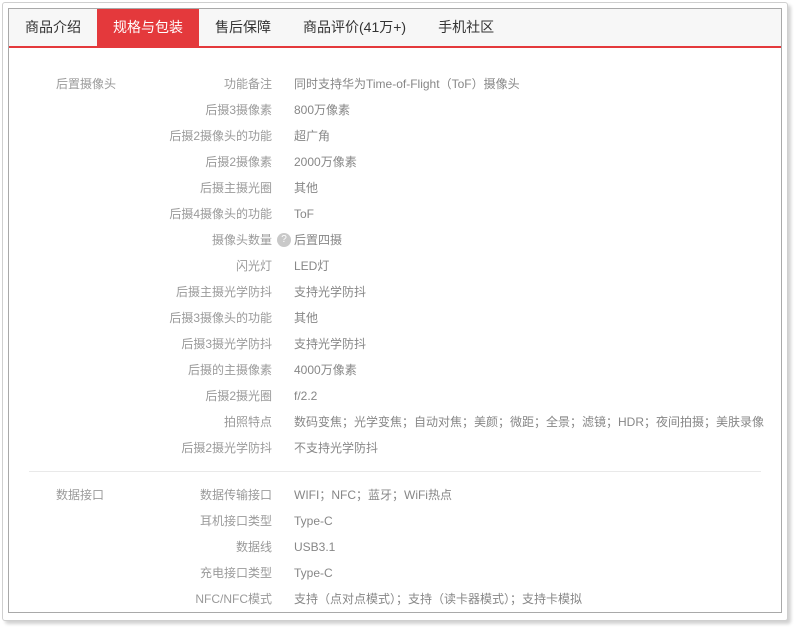  What do you see at coordinates (80, 495) in the screenshot?
I see `spec-group-label: 数据接口` at bounding box center [80, 495].